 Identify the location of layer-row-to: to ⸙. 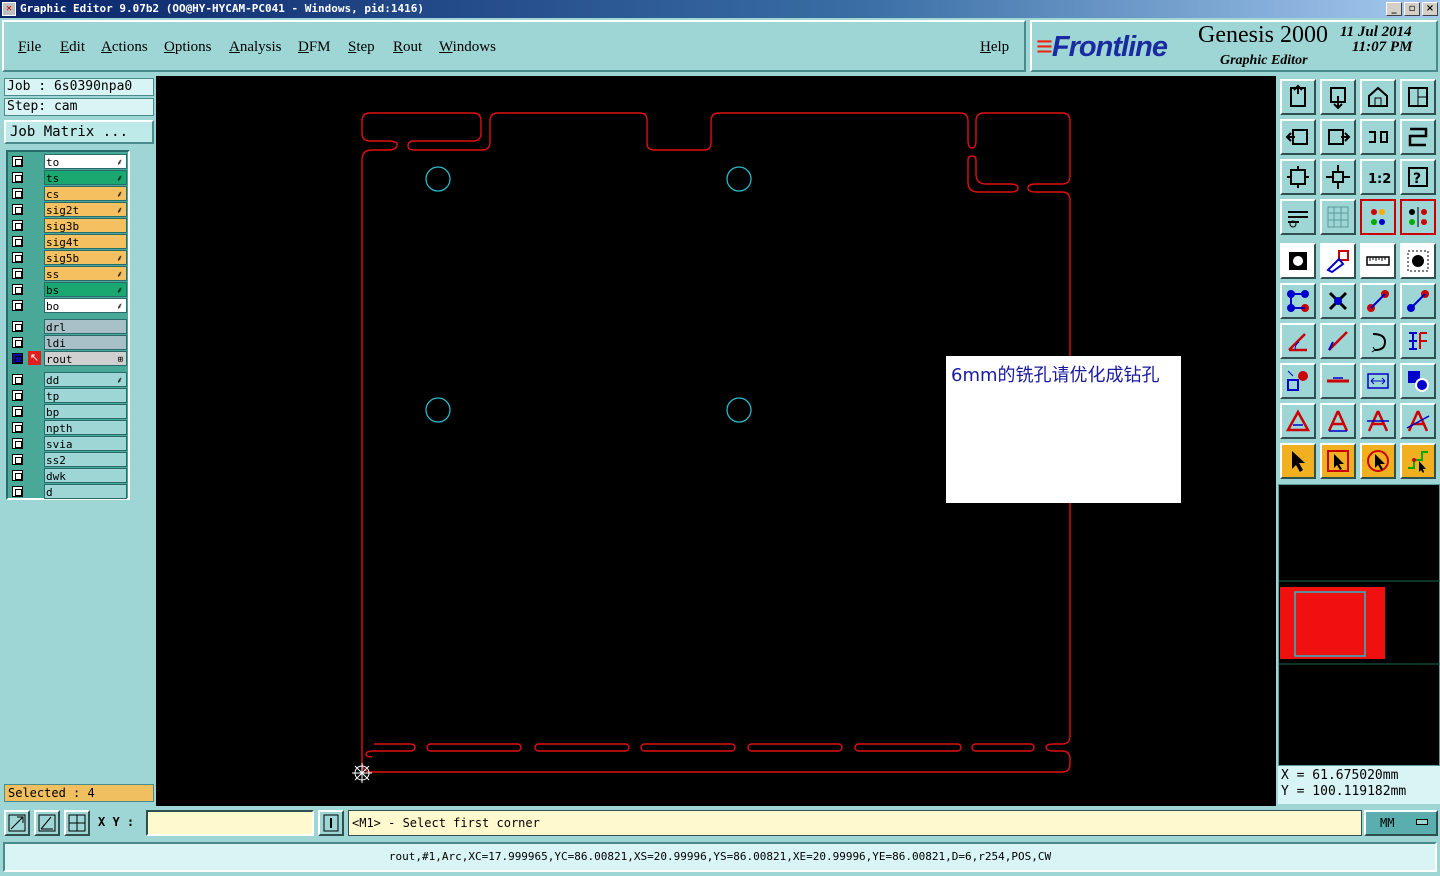
(68, 161).